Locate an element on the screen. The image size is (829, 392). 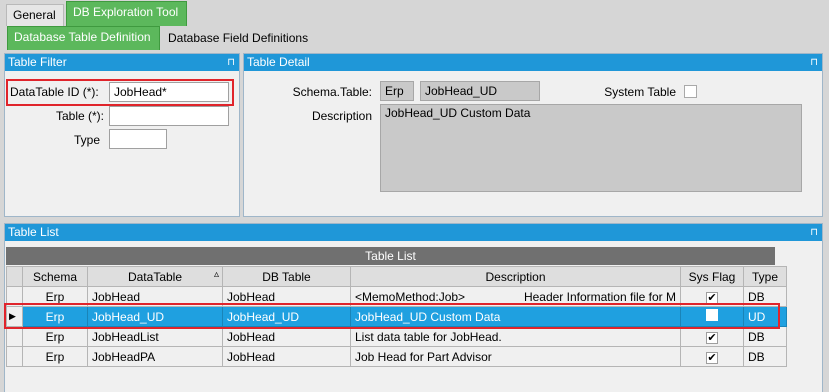
tab-database-field-definitions-label: Database Field Definitions is located at coordinates (238, 38).